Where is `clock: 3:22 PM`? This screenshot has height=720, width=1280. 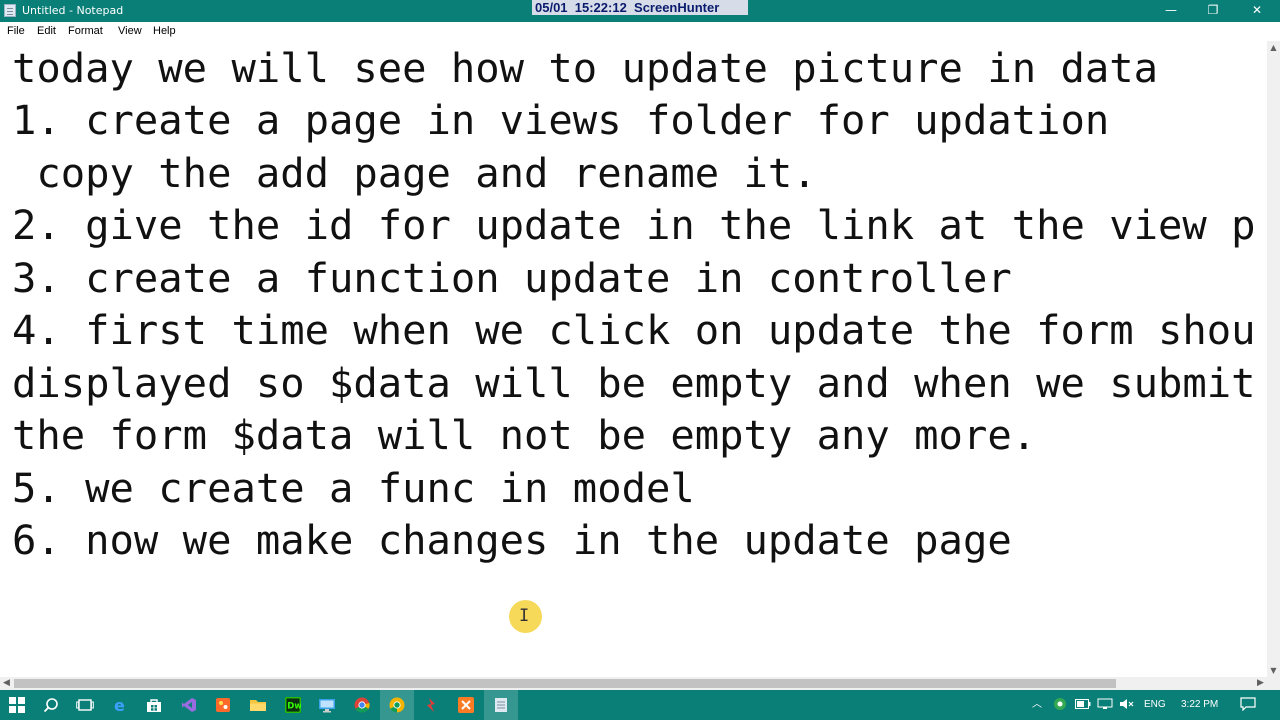
clock: 3:22 PM is located at coordinates (1199, 705).